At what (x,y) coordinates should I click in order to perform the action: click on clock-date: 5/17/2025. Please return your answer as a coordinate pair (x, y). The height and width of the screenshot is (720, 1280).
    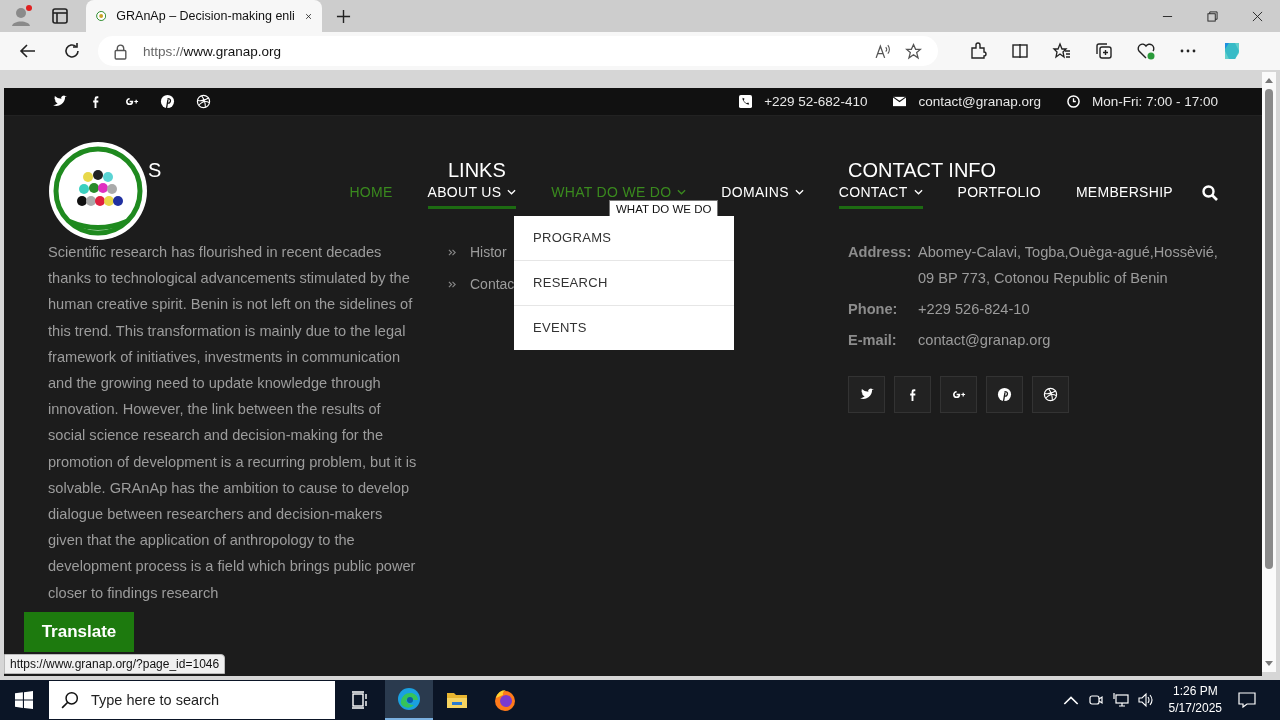
    Looking at the image, I should click on (1195, 708).